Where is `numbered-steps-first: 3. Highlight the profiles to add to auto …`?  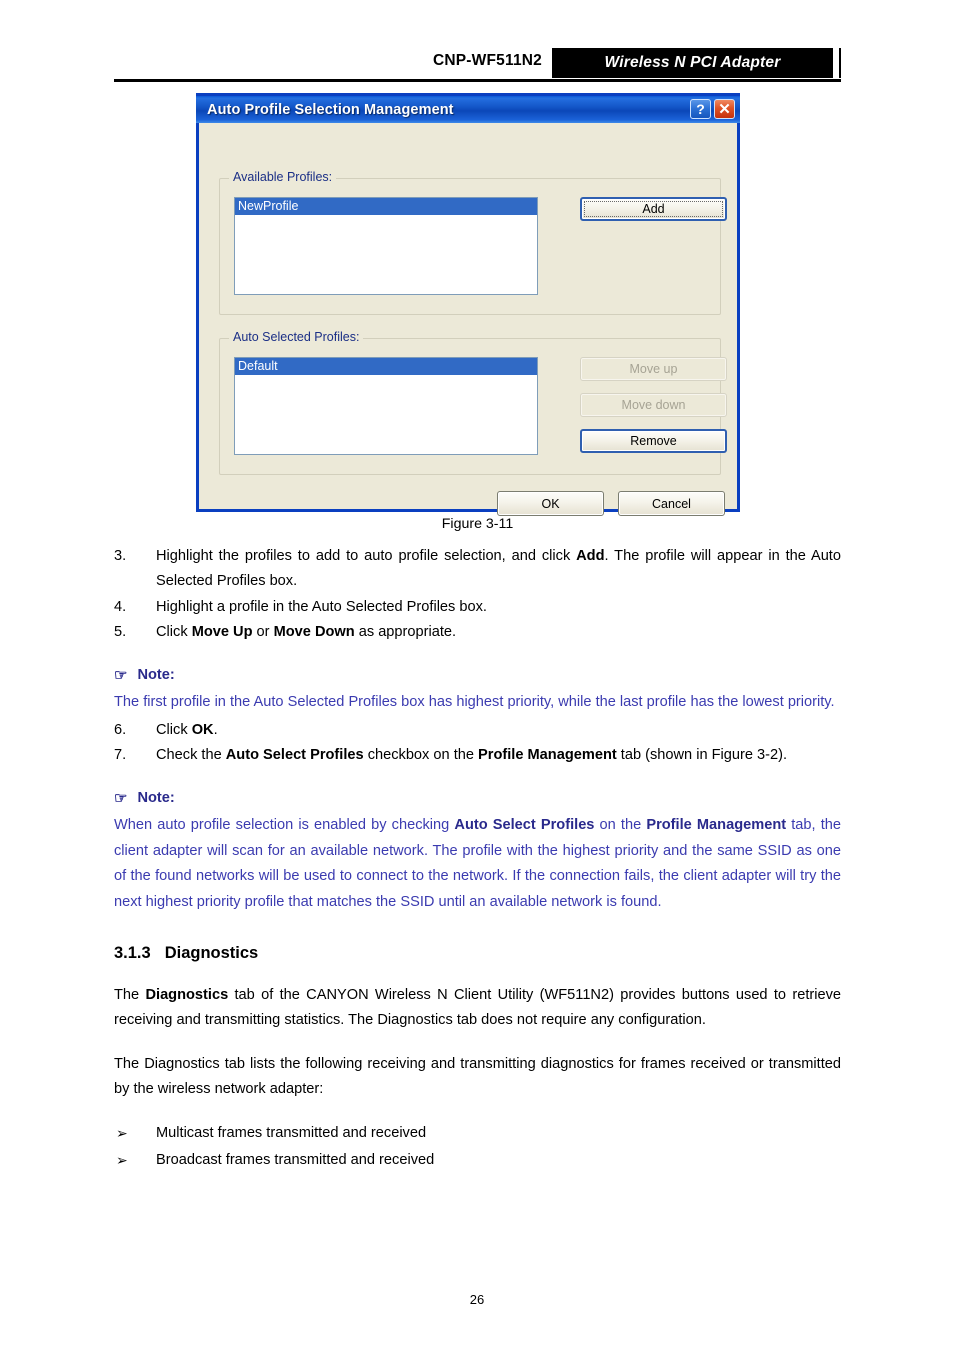 numbered-steps-first: 3. Highlight the profiles to add to auto … is located at coordinates (477, 595).